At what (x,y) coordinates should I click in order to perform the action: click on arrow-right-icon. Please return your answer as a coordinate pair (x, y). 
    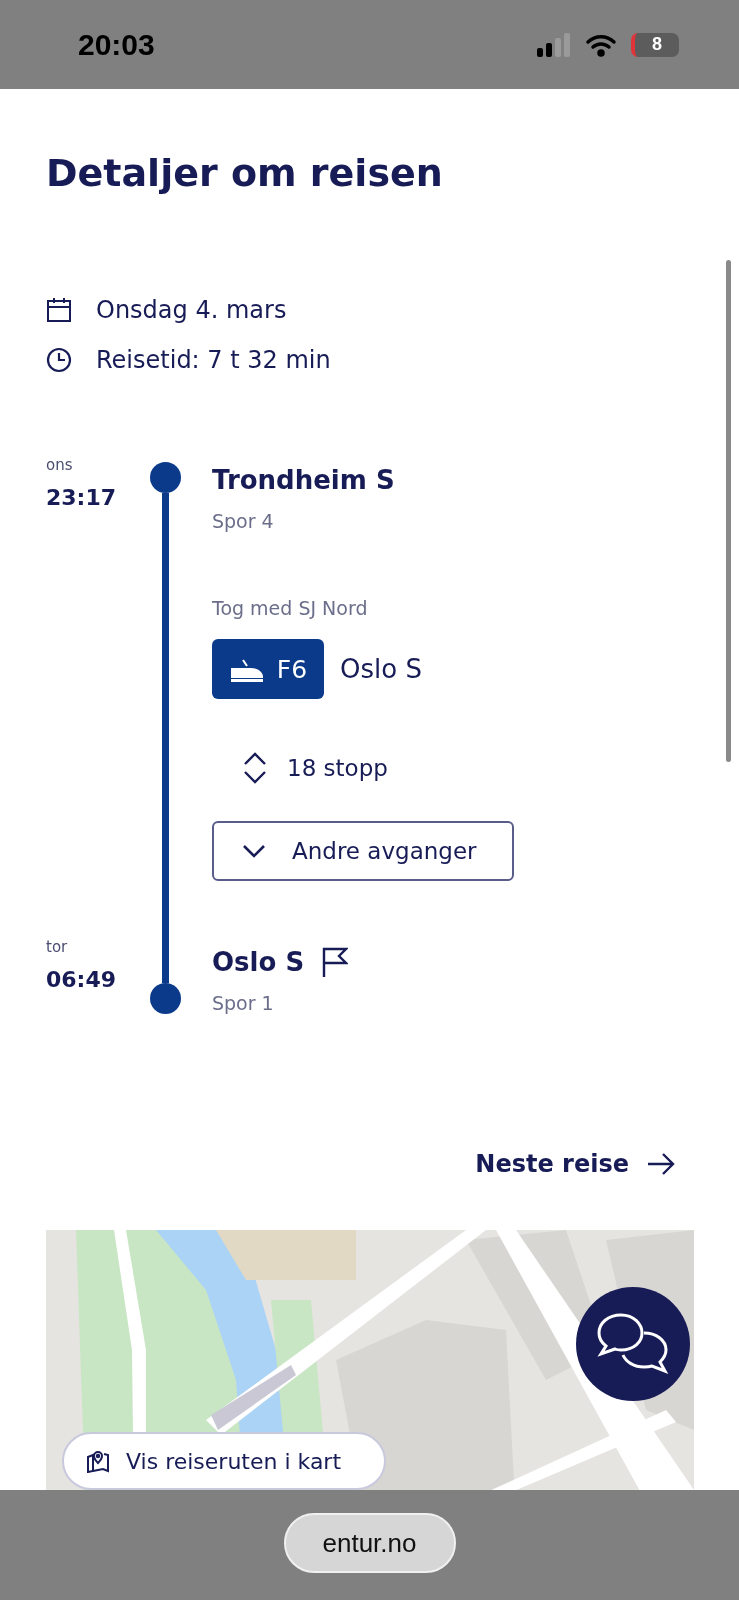
    Looking at the image, I should click on (661, 1164).